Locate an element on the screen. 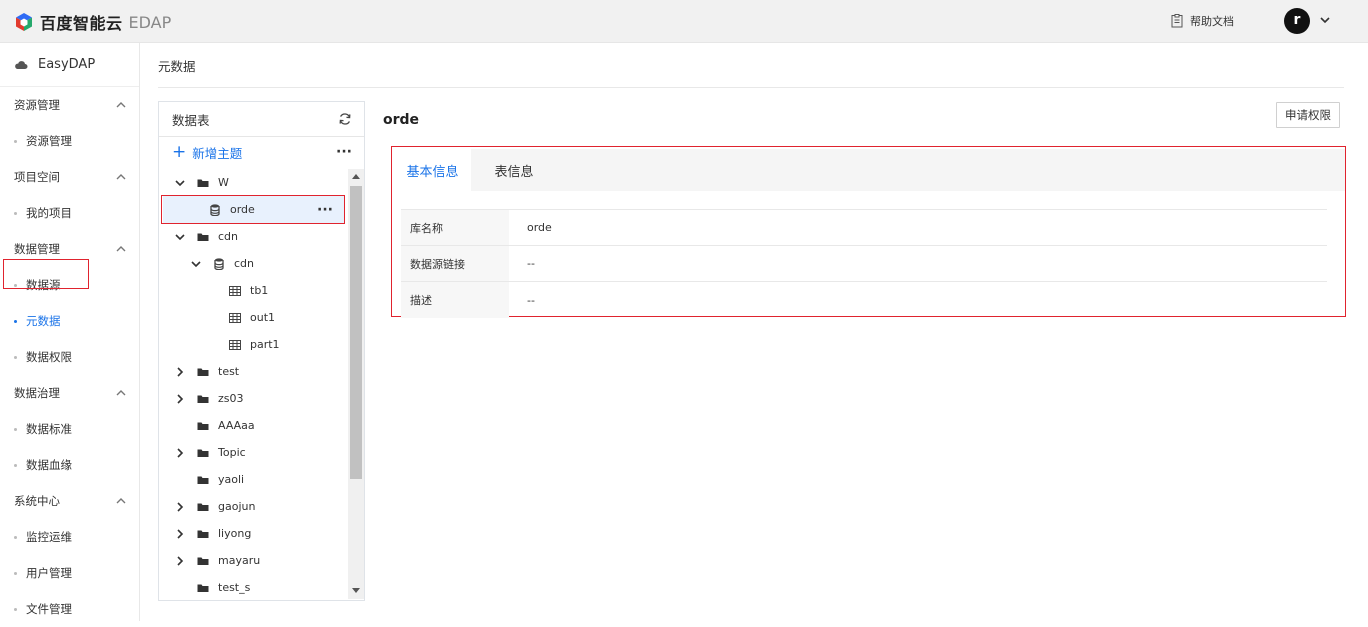 The width and height of the screenshot is (1368, 627). help-docs-link: 帮助文档 is located at coordinates (1202, 21).